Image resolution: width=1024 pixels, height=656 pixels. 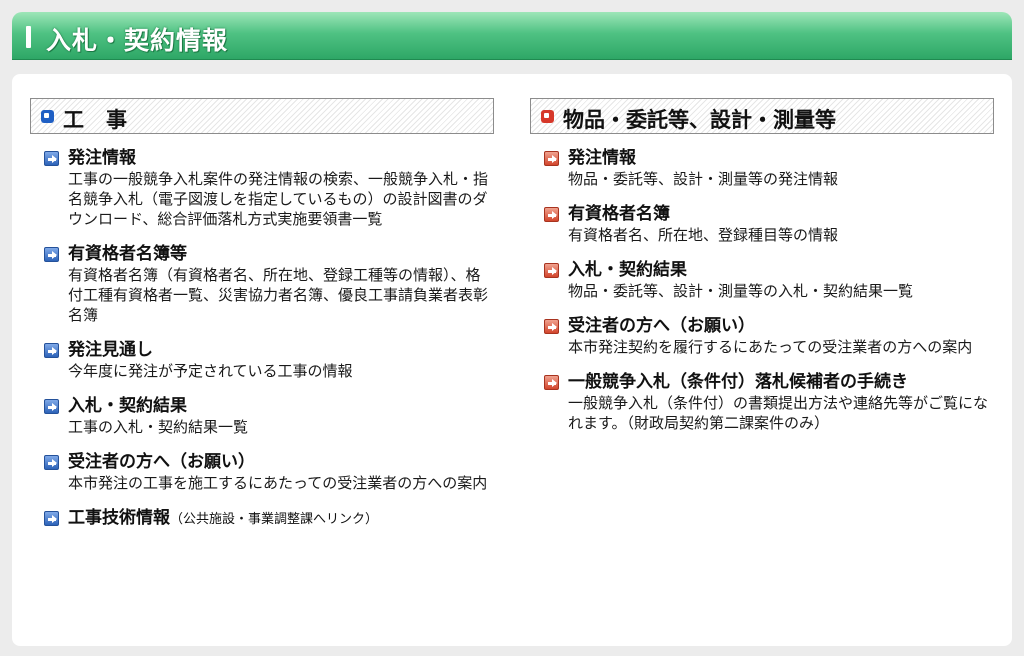 I want to click on construction-section-header: 工事, so click(x=262, y=116).